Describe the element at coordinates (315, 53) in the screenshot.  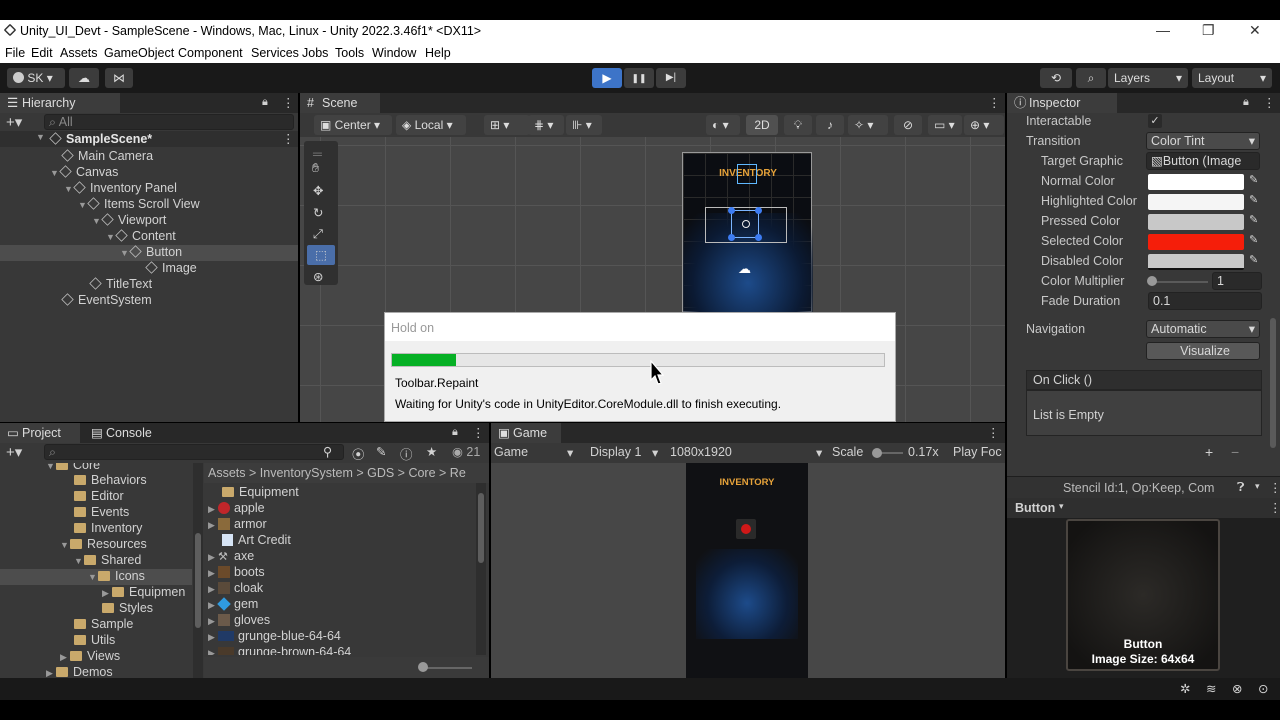
I see `menu-jobs: Jobs` at that location.